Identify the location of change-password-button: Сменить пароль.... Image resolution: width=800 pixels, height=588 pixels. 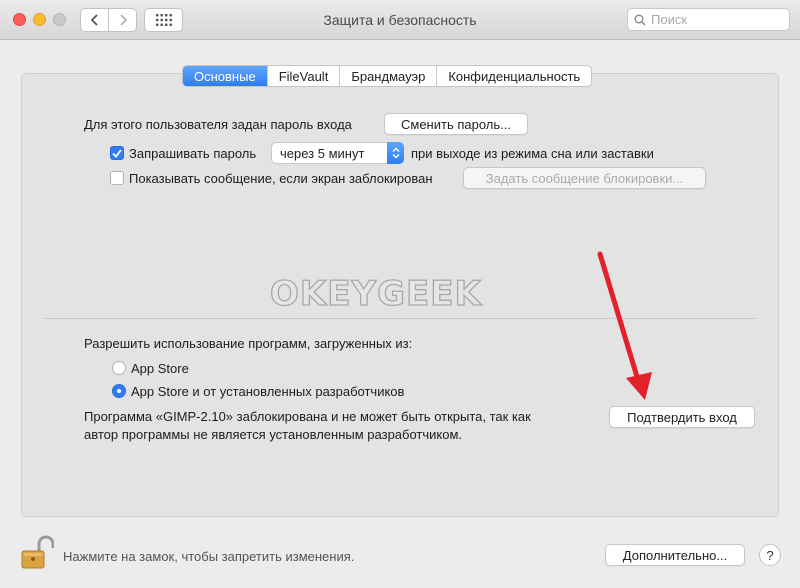
(456, 124).